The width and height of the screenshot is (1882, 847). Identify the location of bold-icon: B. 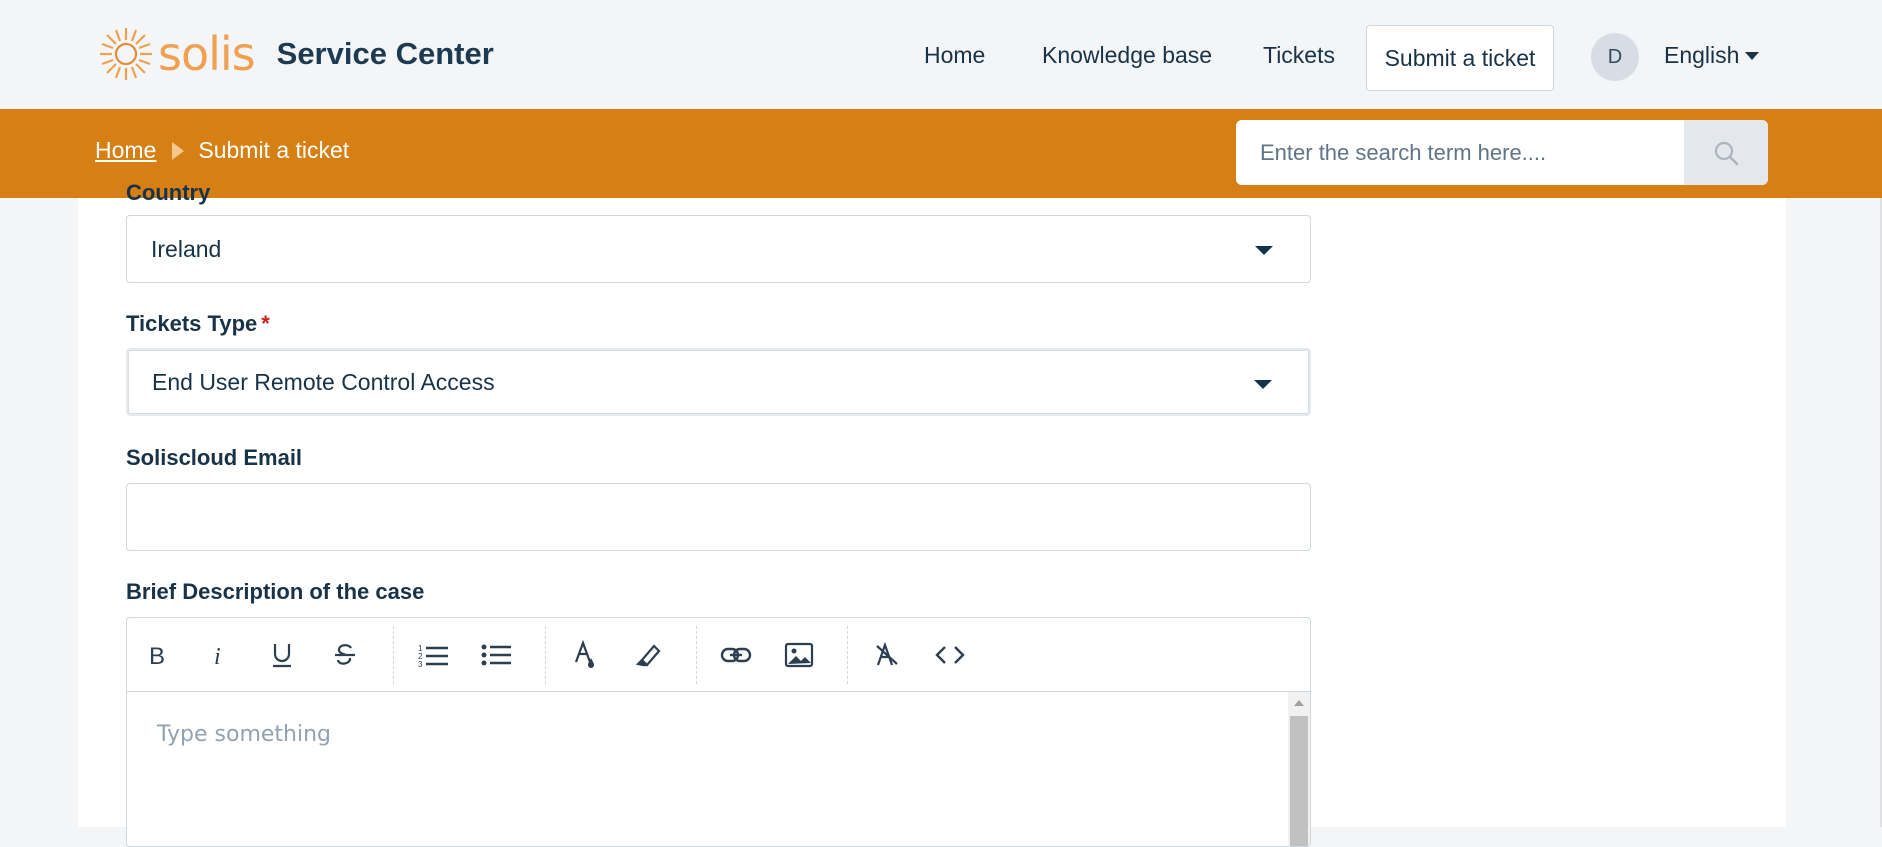
(157, 655).